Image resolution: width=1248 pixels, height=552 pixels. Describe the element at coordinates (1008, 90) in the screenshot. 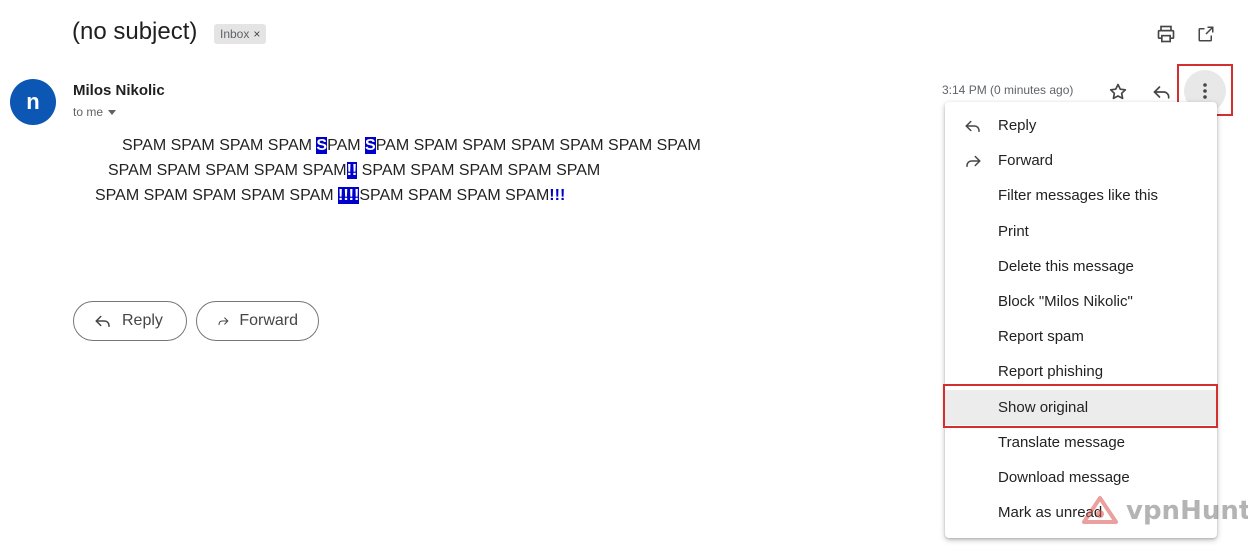

I see `message-timestamp: 3:14 PM (0 minutes ago)` at that location.